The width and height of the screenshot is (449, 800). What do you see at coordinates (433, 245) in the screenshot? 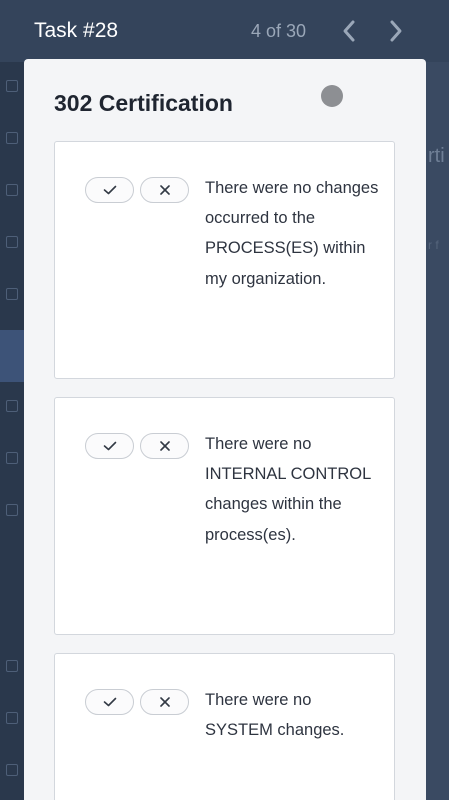
I see `background-label: r f` at bounding box center [433, 245].